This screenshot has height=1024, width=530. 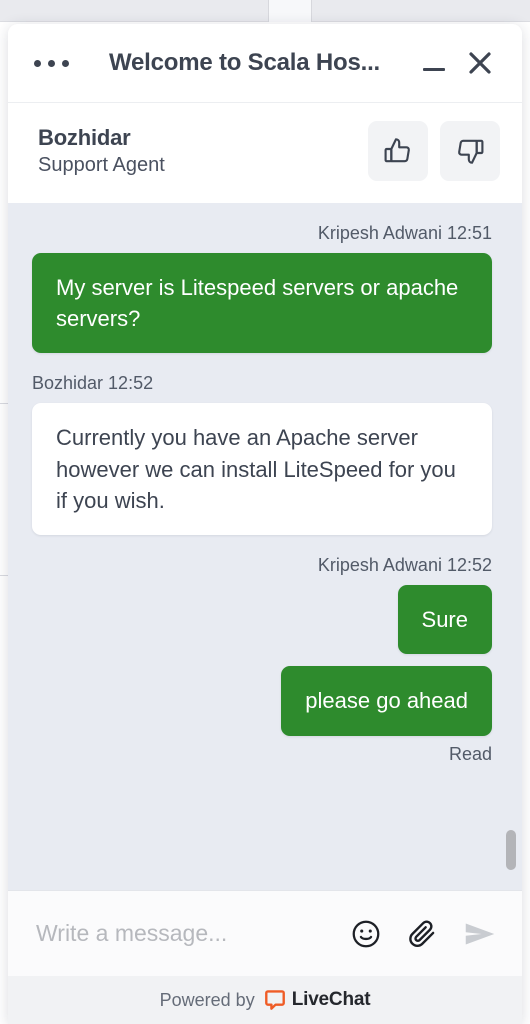 What do you see at coordinates (331, 999) in the screenshot?
I see `livechat-brand-name: LiveChat` at bounding box center [331, 999].